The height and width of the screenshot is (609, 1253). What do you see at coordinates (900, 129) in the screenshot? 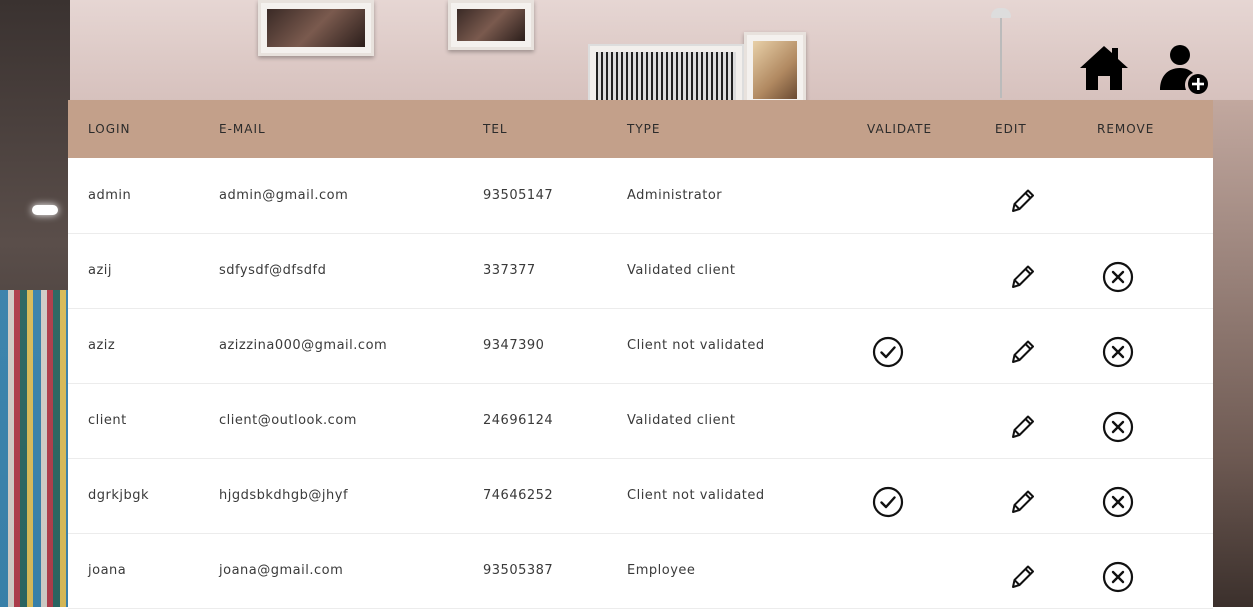
I see `column-header-validate: VALIDATE` at bounding box center [900, 129].